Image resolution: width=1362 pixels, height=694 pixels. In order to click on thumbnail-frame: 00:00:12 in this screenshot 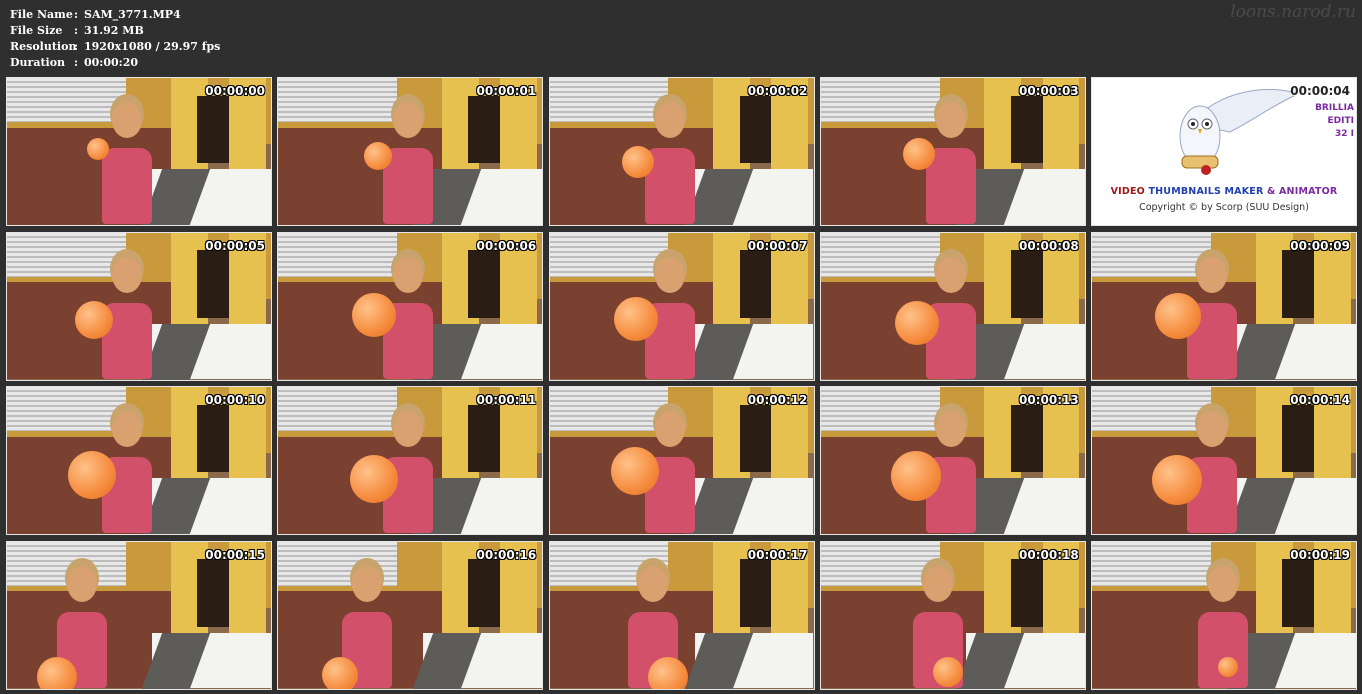, I will do `click(681, 460)`.